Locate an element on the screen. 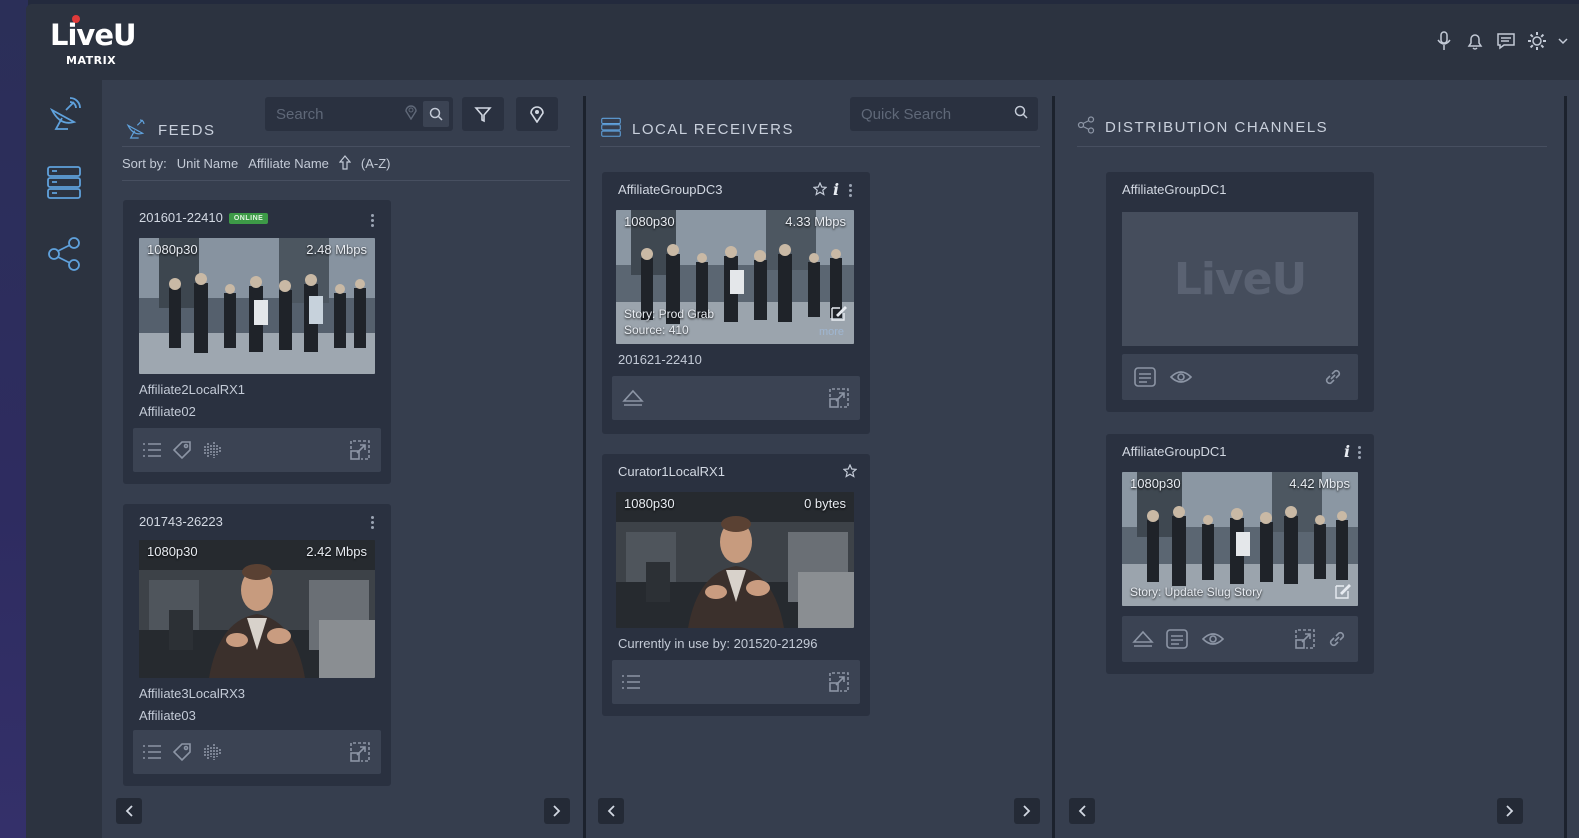 The width and height of the screenshot is (1579, 838). filter-button is located at coordinates (483, 114).